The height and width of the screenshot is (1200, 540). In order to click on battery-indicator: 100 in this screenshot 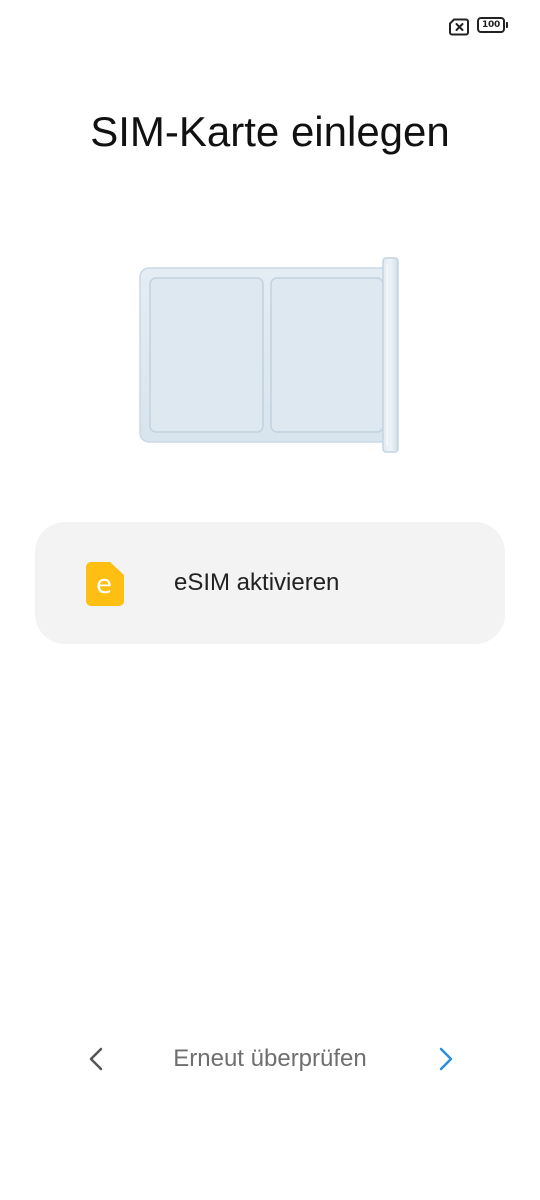, I will do `click(494, 27)`.